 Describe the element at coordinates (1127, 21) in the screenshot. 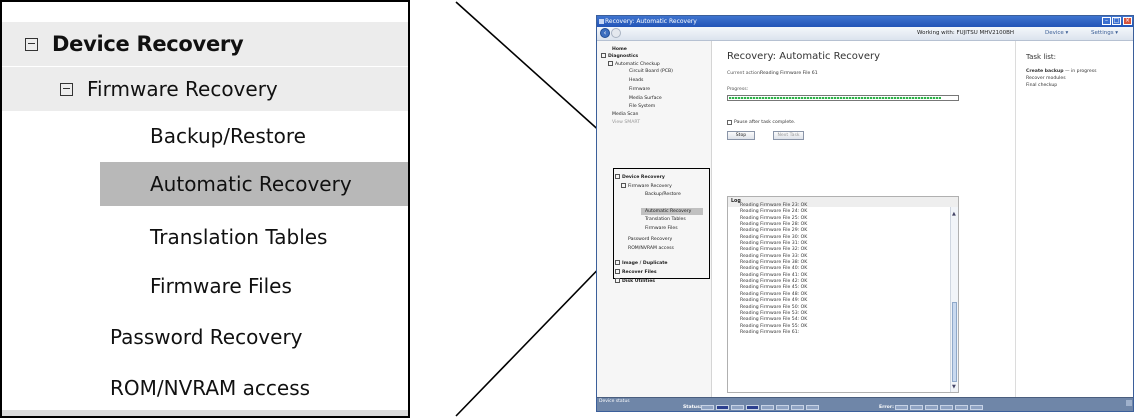

I see `close-icon: ×` at that location.